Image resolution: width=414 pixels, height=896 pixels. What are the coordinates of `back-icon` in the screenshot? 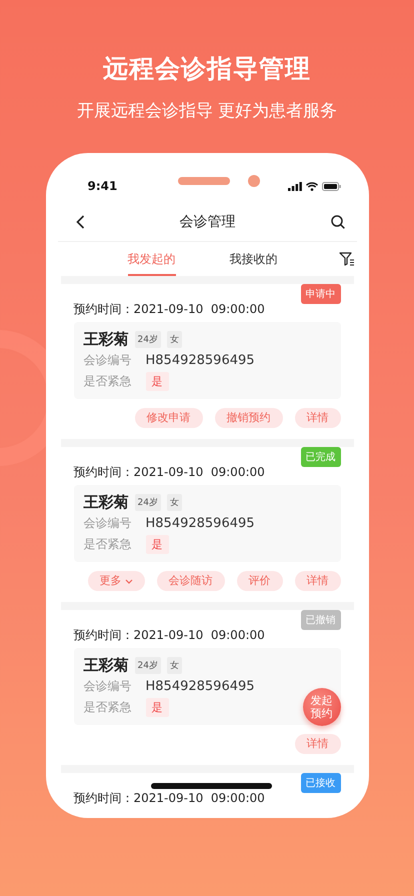 It's located at (80, 222).